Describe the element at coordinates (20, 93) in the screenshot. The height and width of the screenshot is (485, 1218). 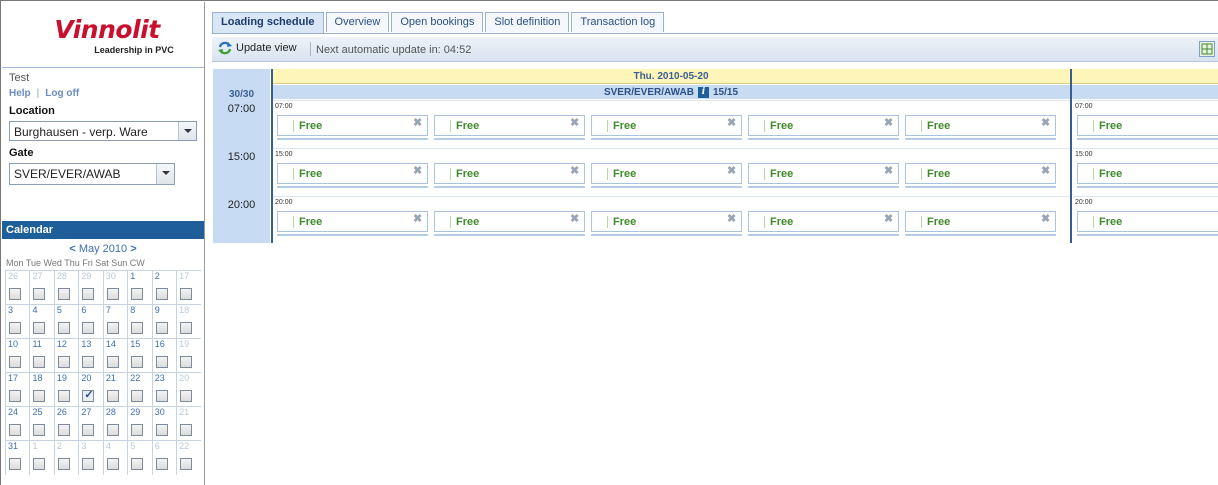
I see `help-link: Help` at that location.